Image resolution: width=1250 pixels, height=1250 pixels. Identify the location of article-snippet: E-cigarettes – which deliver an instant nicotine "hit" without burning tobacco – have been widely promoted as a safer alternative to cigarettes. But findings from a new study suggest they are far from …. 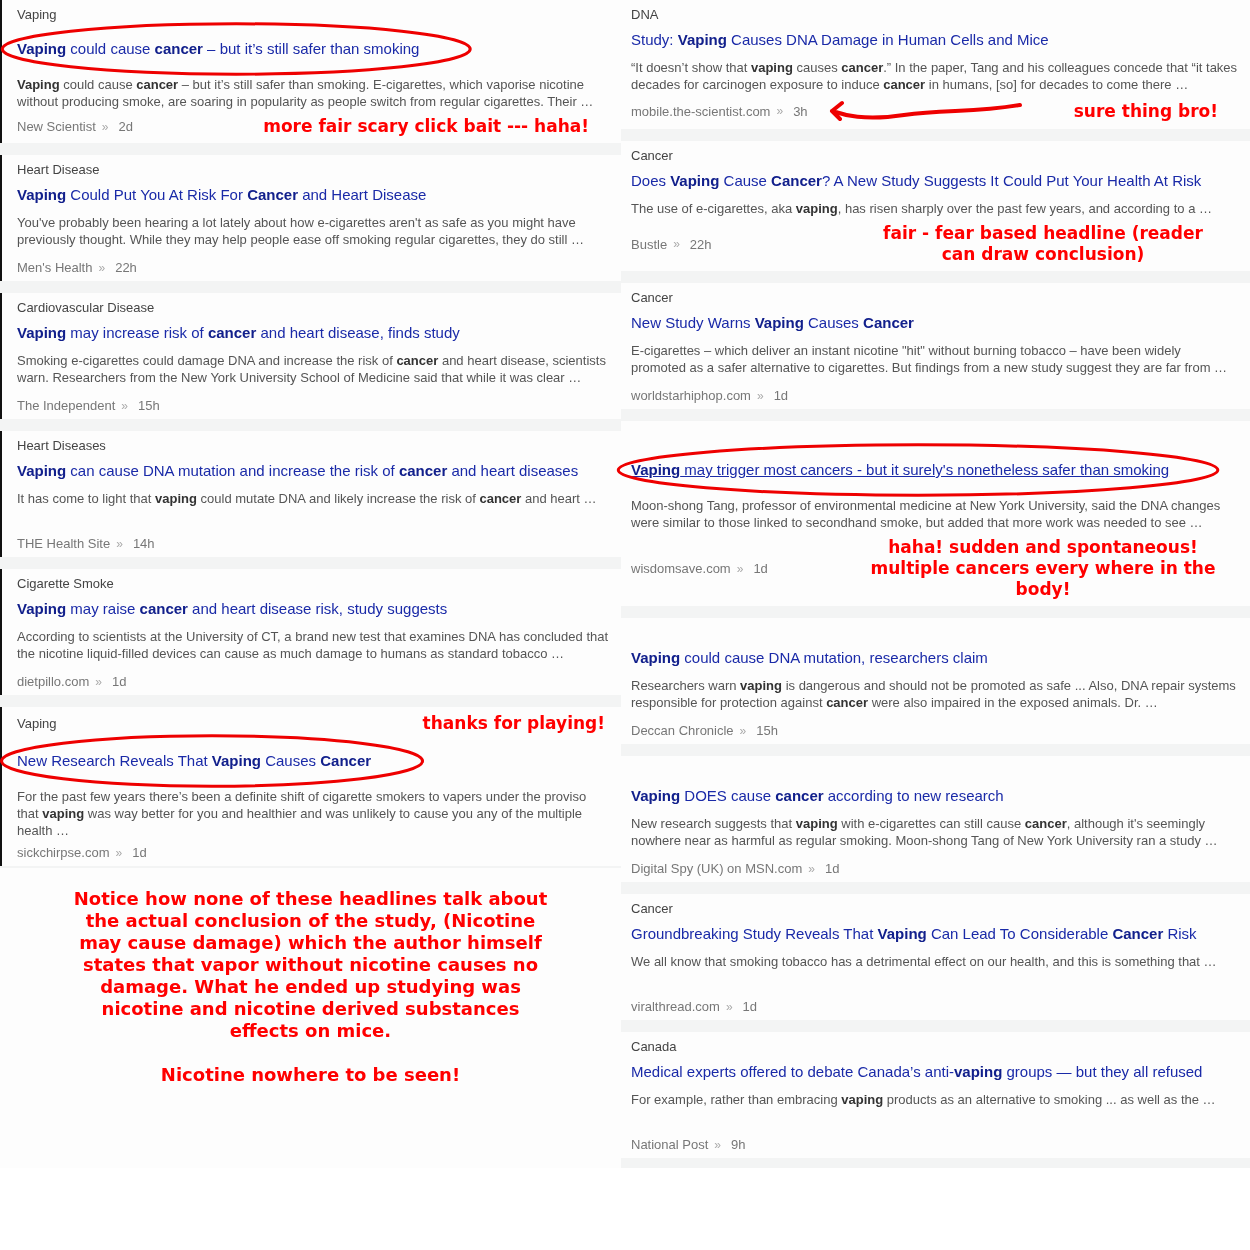
(930, 359).